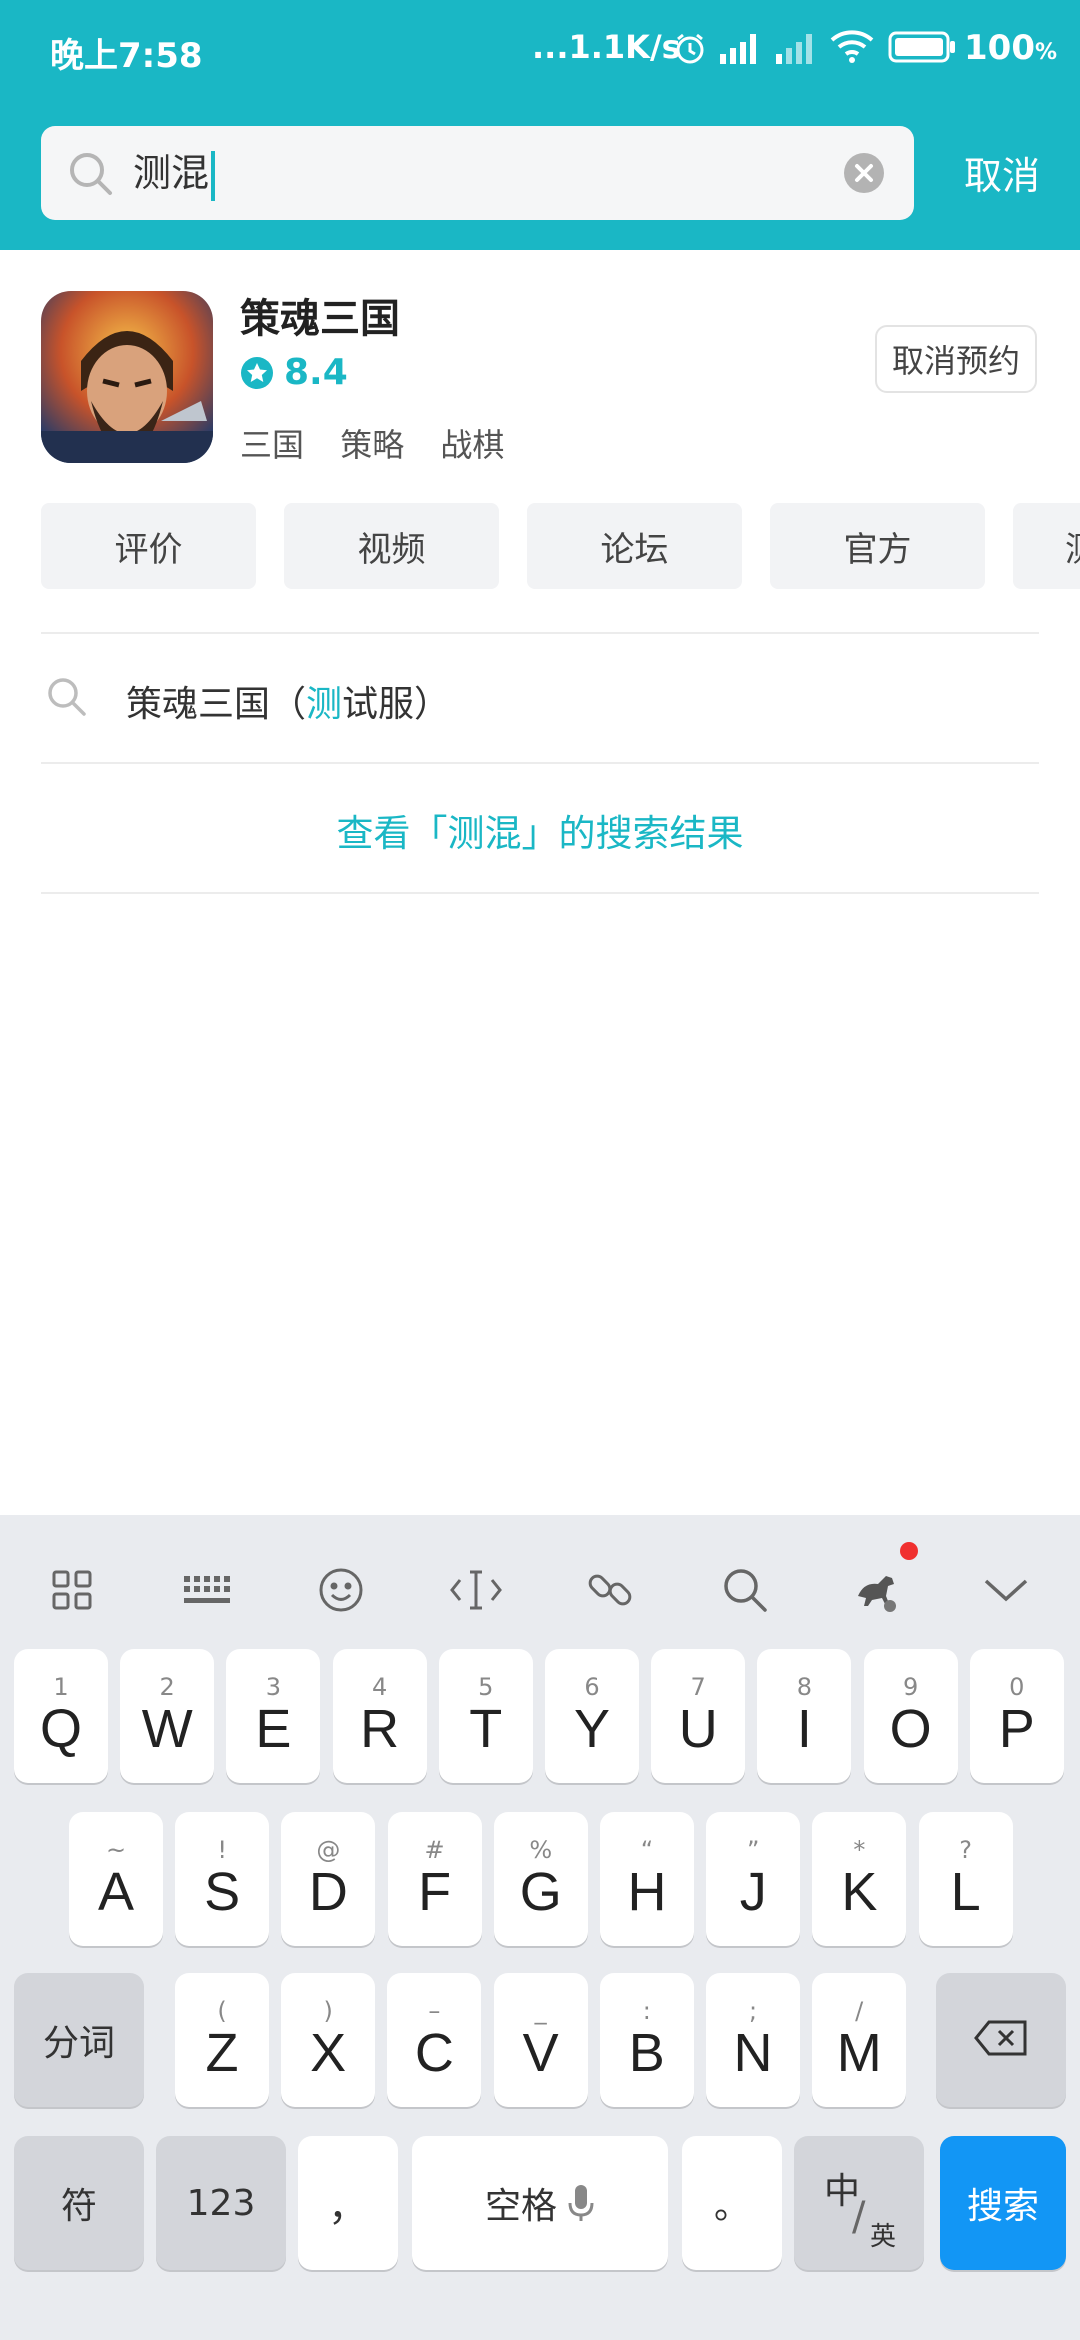  What do you see at coordinates (965, 1850) in the screenshot?
I see `key-secondary-label: ?` at bounding box center [965, 1850].